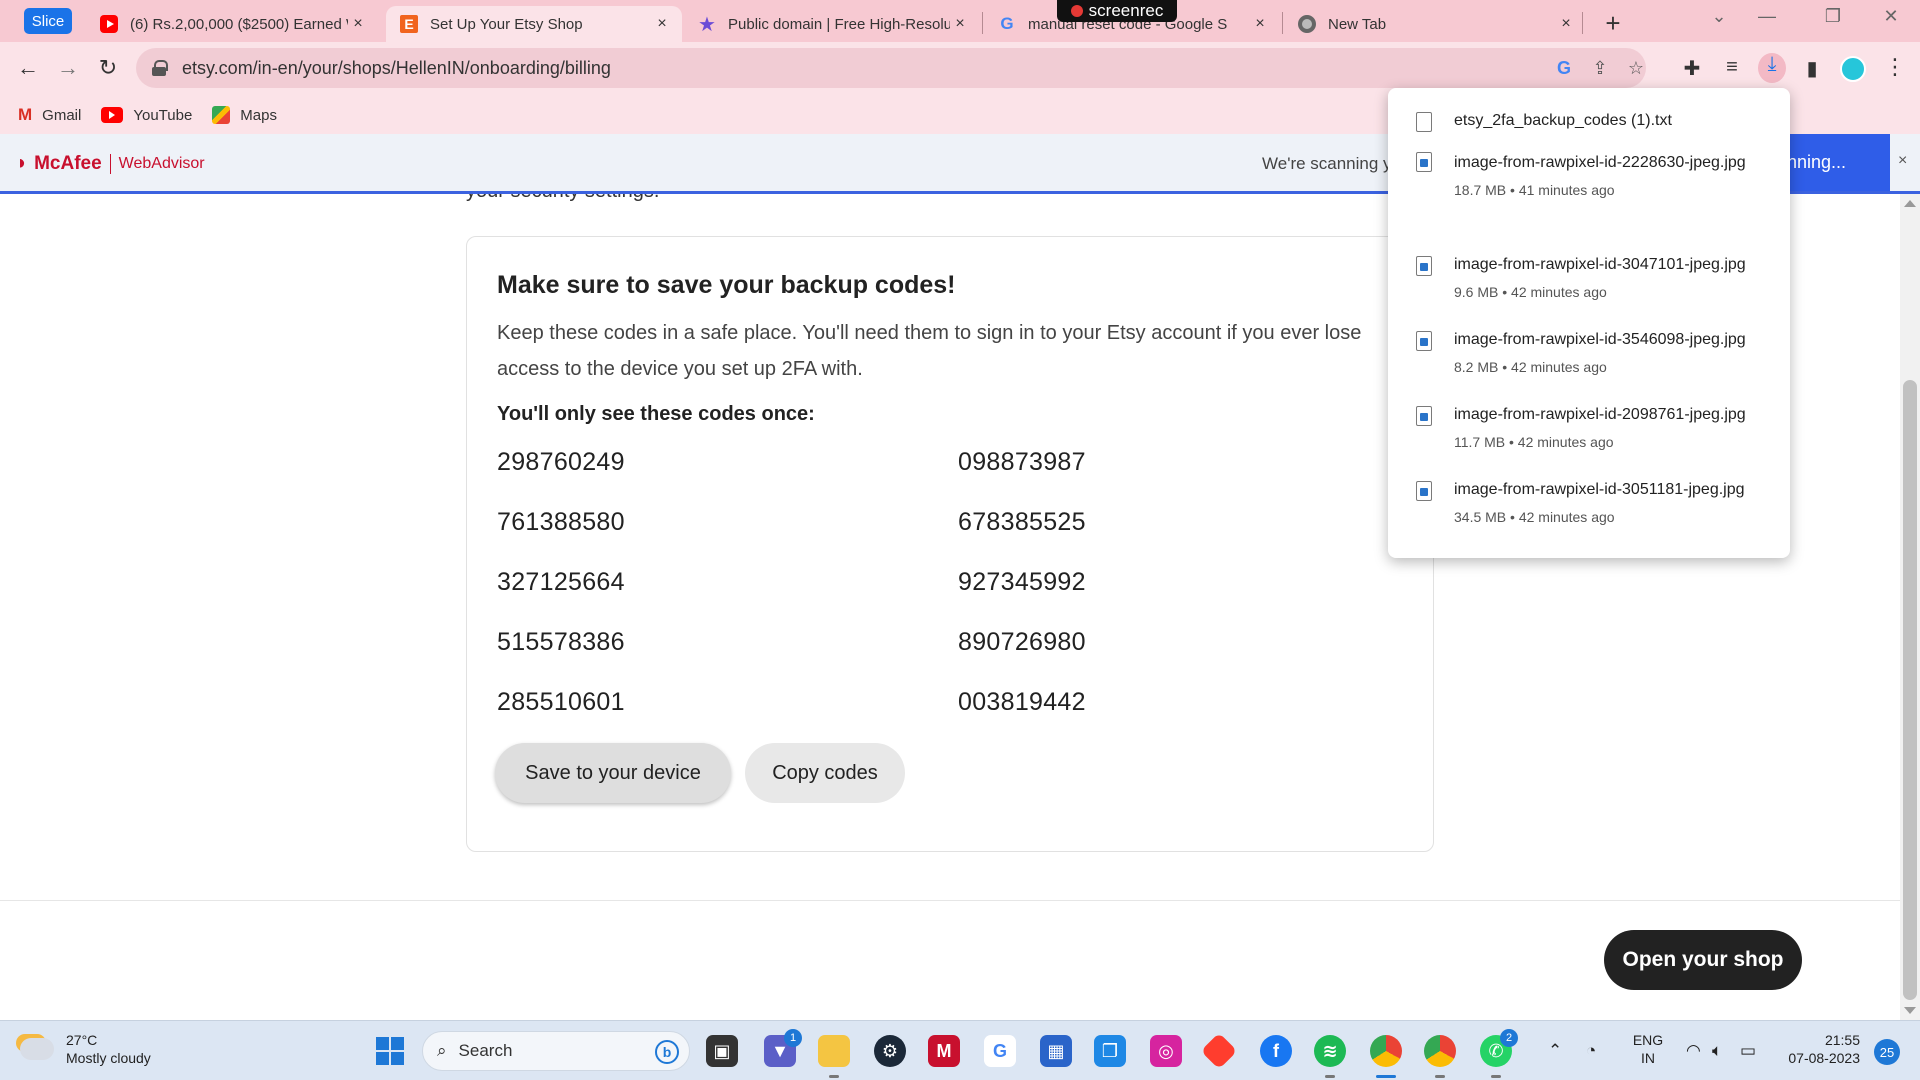  I want to click on reload-icon: ↻, so click(108, 68).